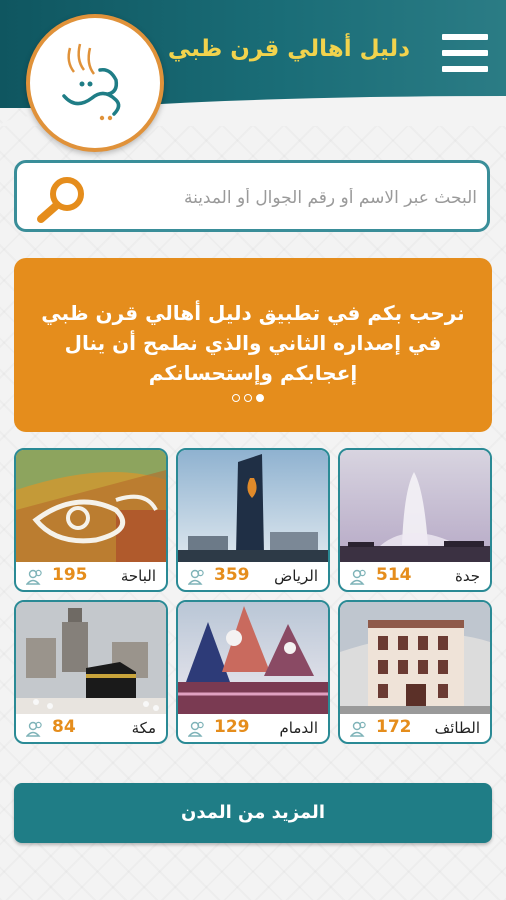  Describe the element at coordinates (298, 728) in the screenshot. I see `city-name: الدمام` at that location.